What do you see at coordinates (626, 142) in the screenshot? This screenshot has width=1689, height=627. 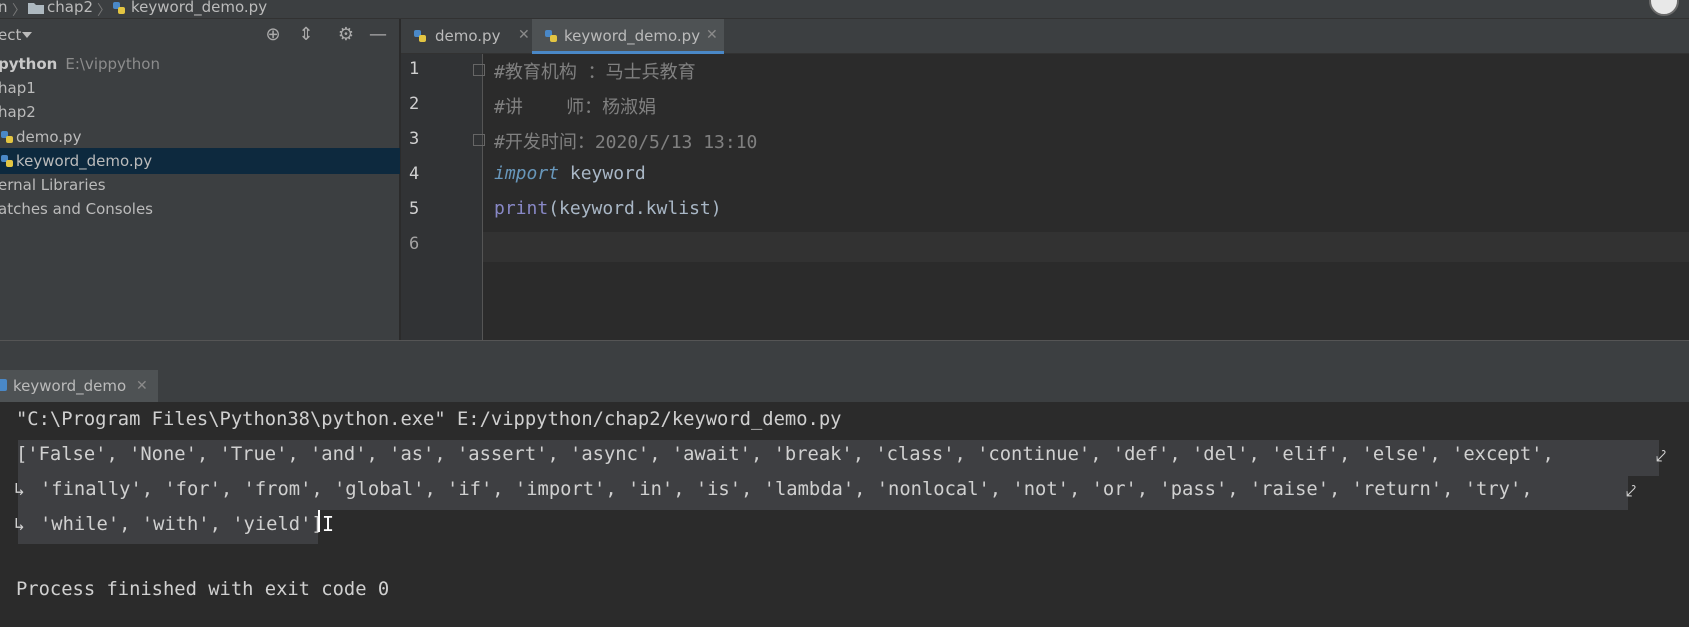 I see `code-line-3: #开发时间：2020/5/13 13:10` at bounding box center [626, 142].